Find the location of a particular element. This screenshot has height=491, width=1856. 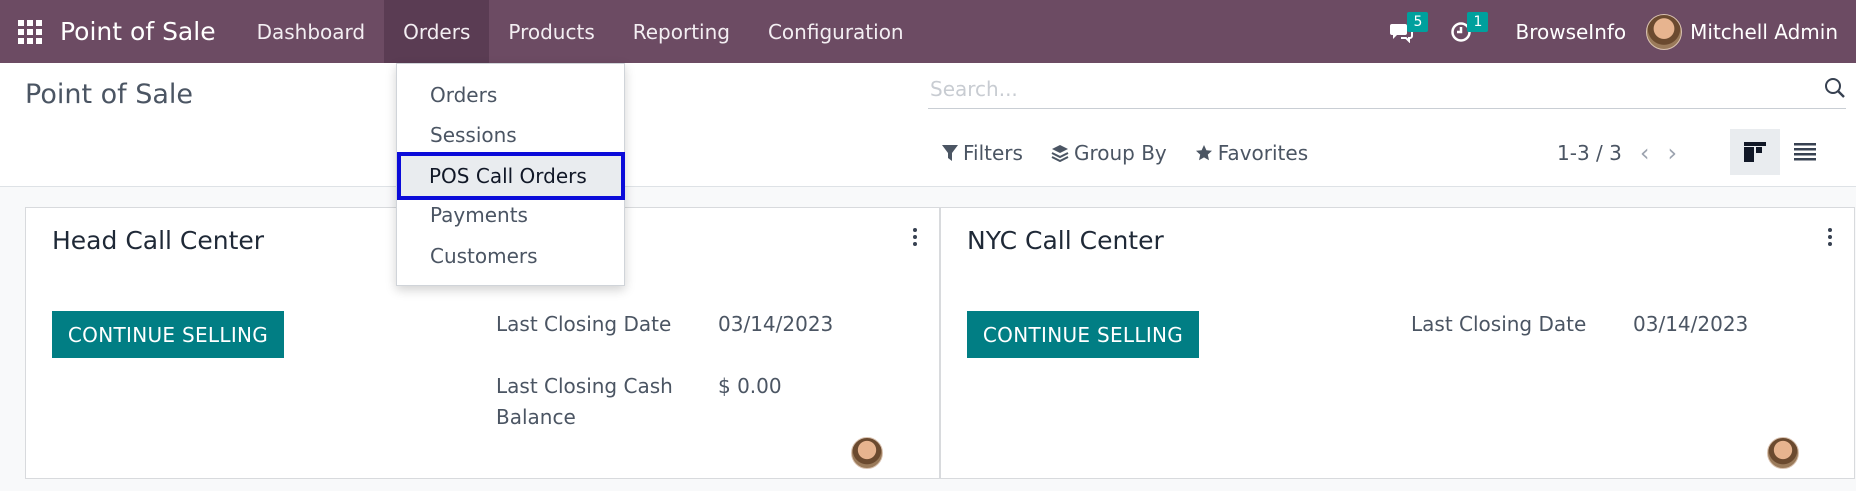

pager-value: 1-3 / 3 is located at coordinates (1589, 153).